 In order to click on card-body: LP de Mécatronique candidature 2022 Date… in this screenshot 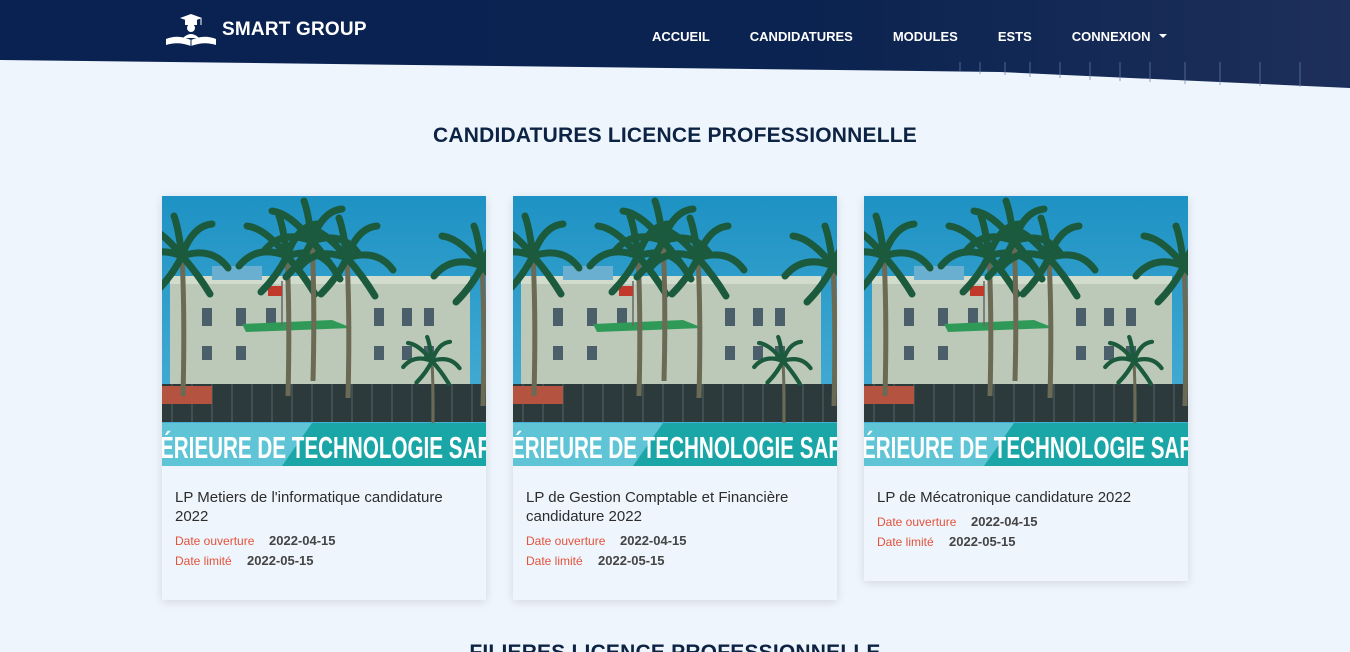, I will do `click(1026, 507)`.